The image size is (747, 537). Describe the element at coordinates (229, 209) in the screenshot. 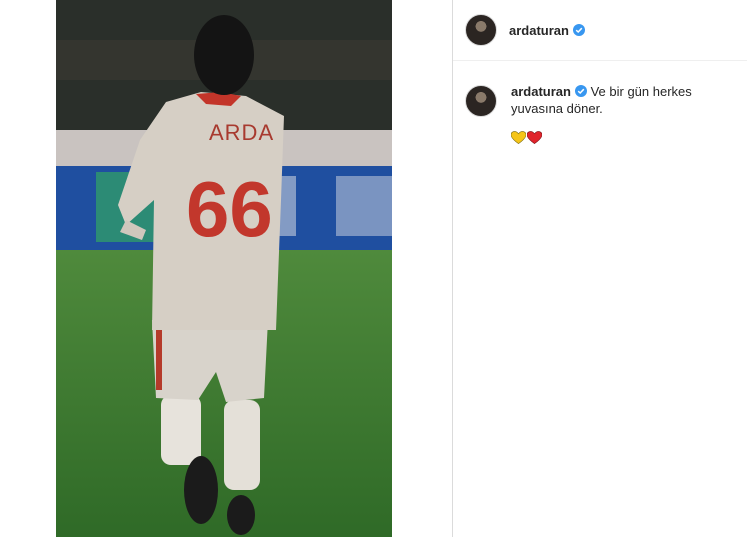

I see `jersey-number: 66` at that location.